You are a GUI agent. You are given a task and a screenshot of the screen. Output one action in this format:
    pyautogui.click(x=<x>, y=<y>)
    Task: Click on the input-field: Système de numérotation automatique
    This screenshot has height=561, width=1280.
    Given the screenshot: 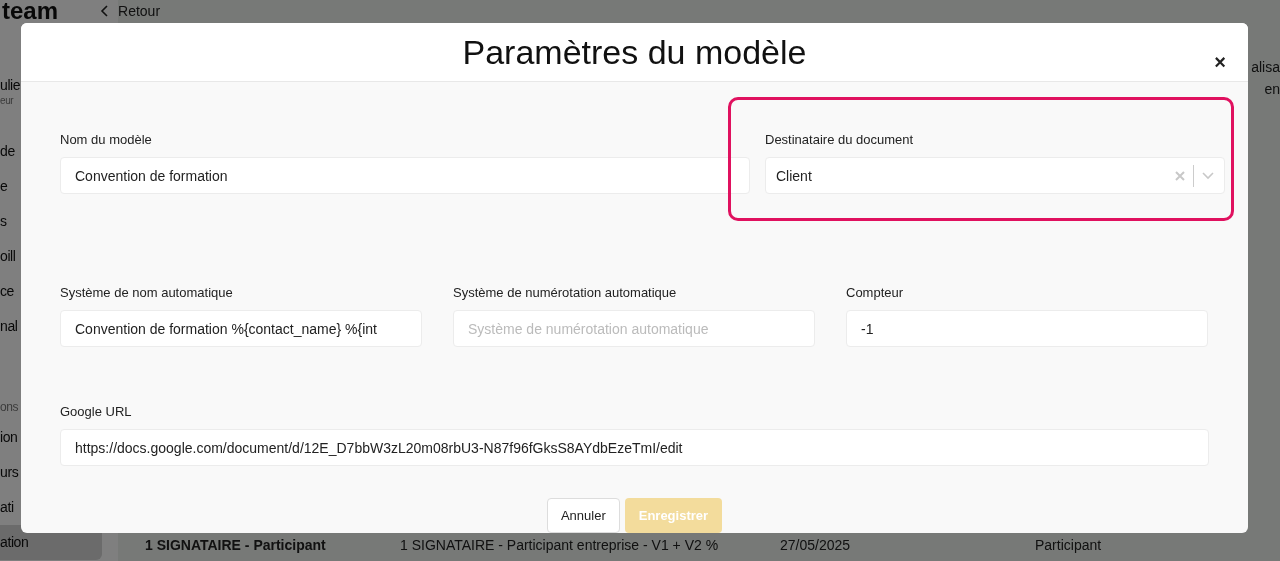 What is the action you would take?
    pyautogui.click(x=634, y=328)
    